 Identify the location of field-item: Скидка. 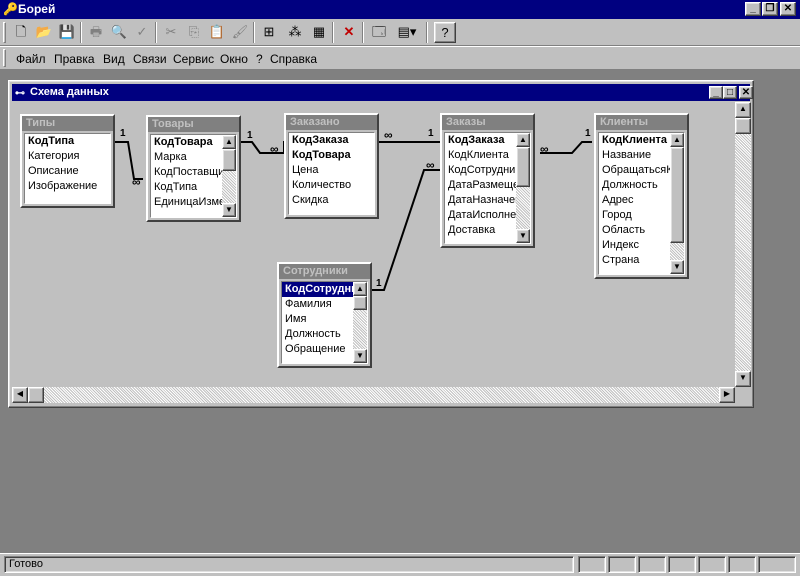
(331, 200).